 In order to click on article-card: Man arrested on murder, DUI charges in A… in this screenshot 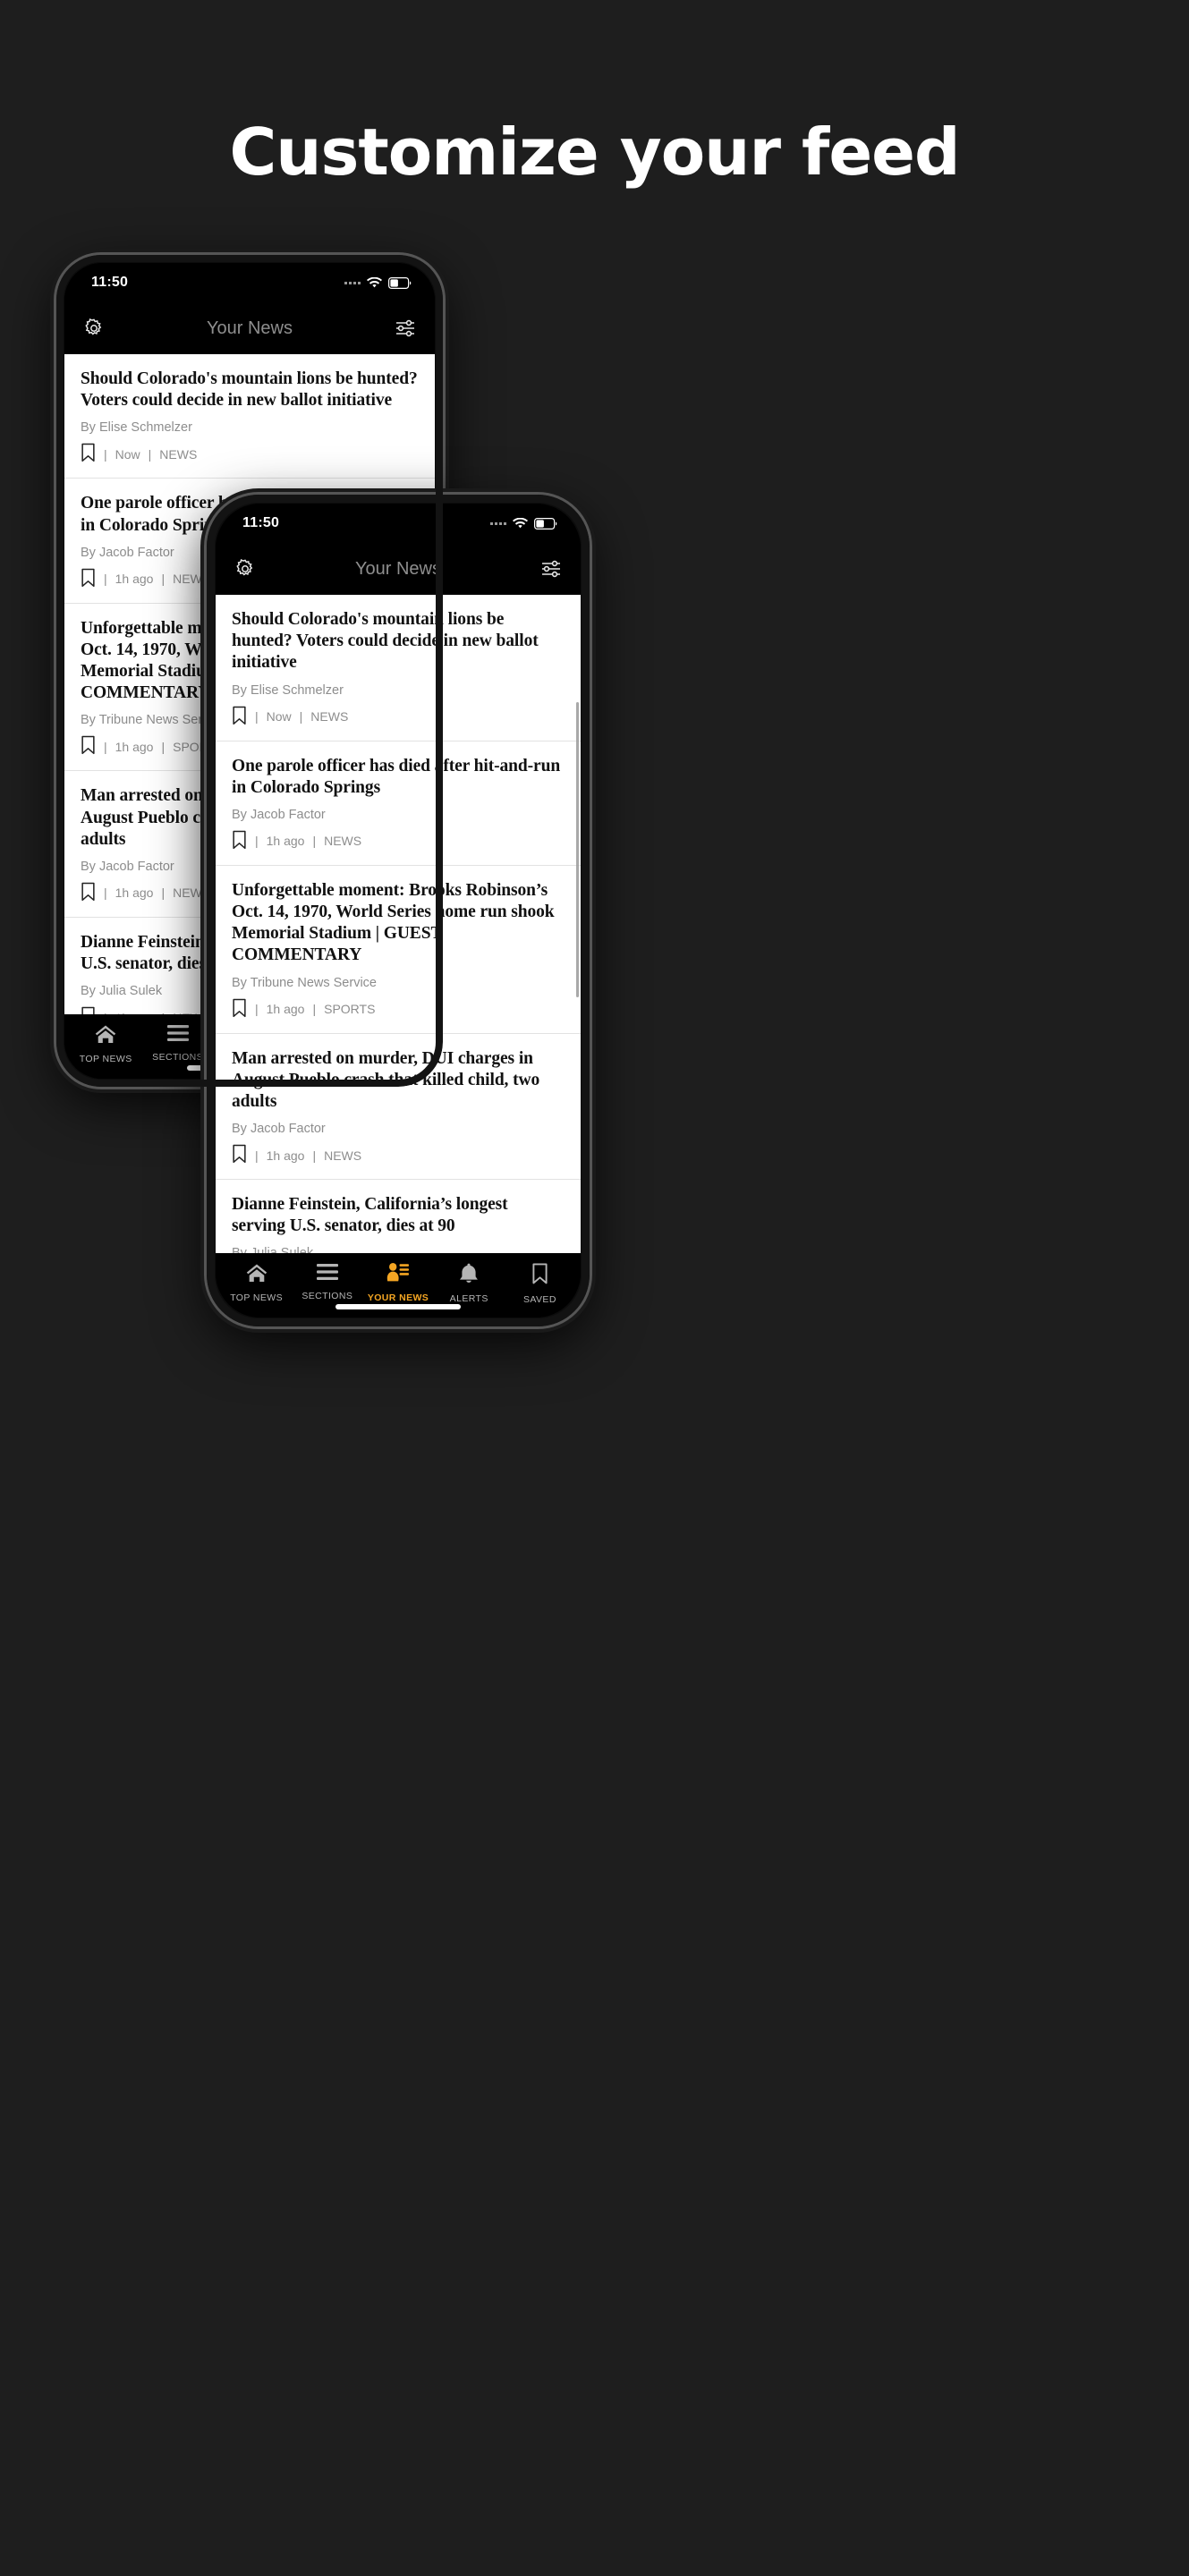, I will do `click(398, 1107)`.